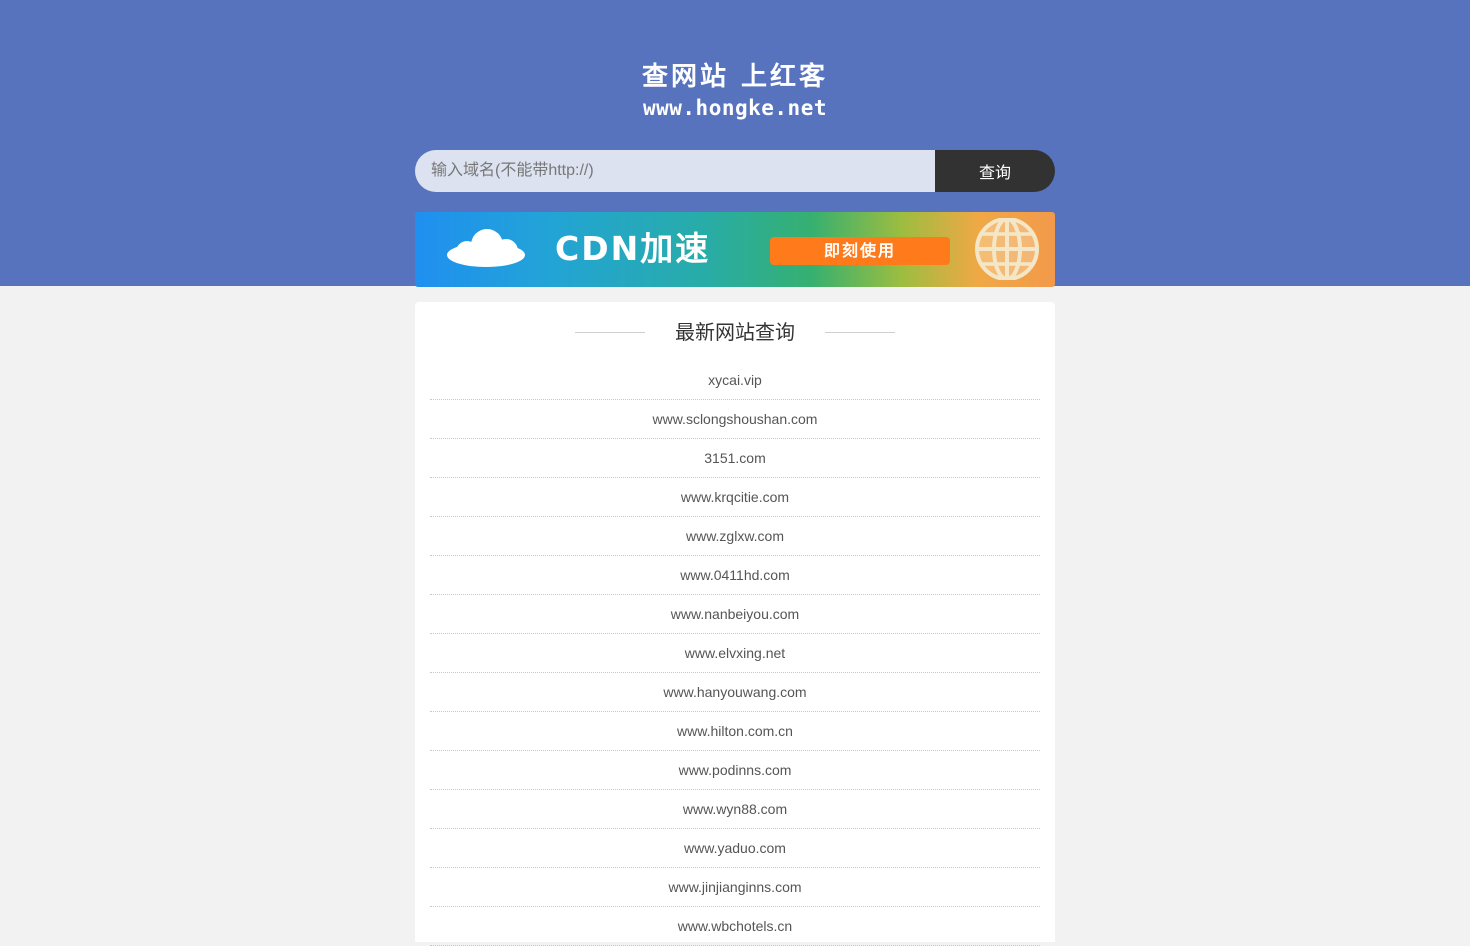 The image size is (1470, 946). What do you see at coordinates (995, 171) in the screenshot?
I see `query-button: 查询` at bounding box center [995, 171].